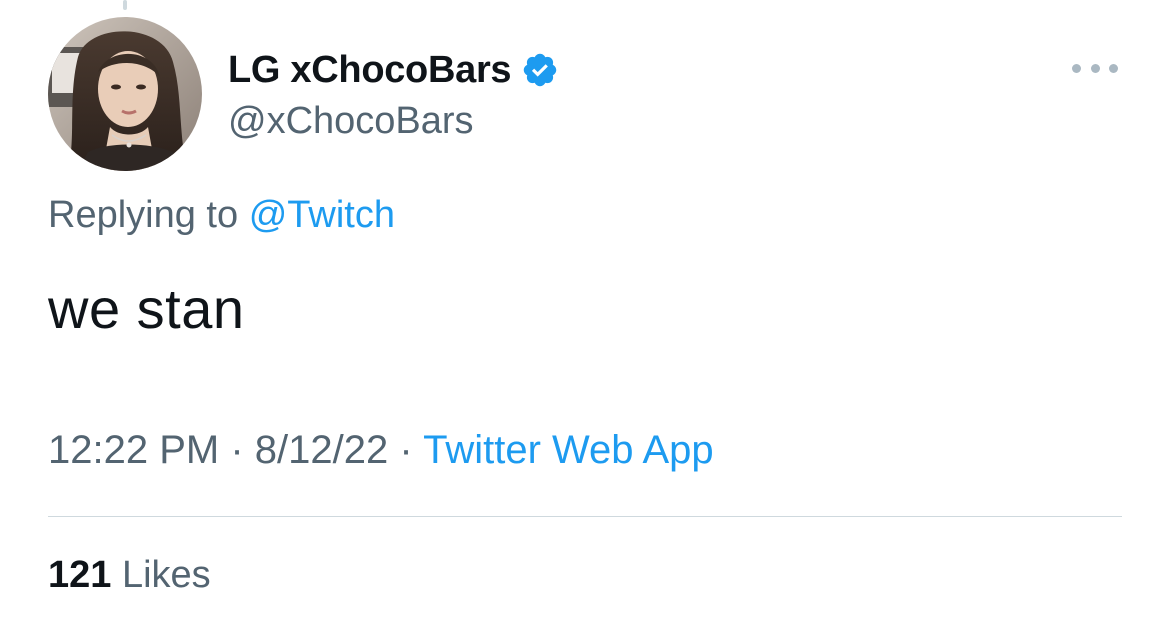  Describe the element at coordinates (146, 308) in the screenshot. I see `tweet-text: we stan` at that location.